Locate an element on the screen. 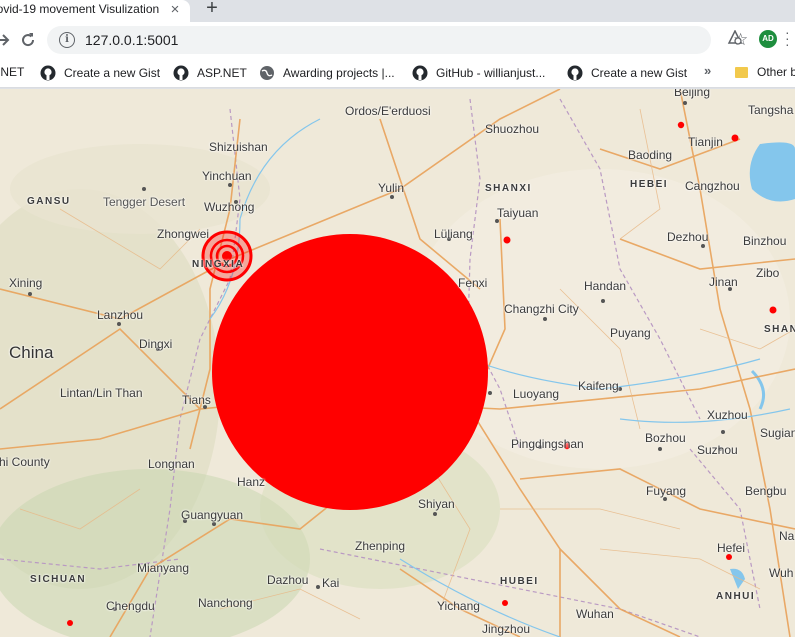 This screenshot has width=795, height=637. map-label: GANSU is located at coordinates (49, 201).